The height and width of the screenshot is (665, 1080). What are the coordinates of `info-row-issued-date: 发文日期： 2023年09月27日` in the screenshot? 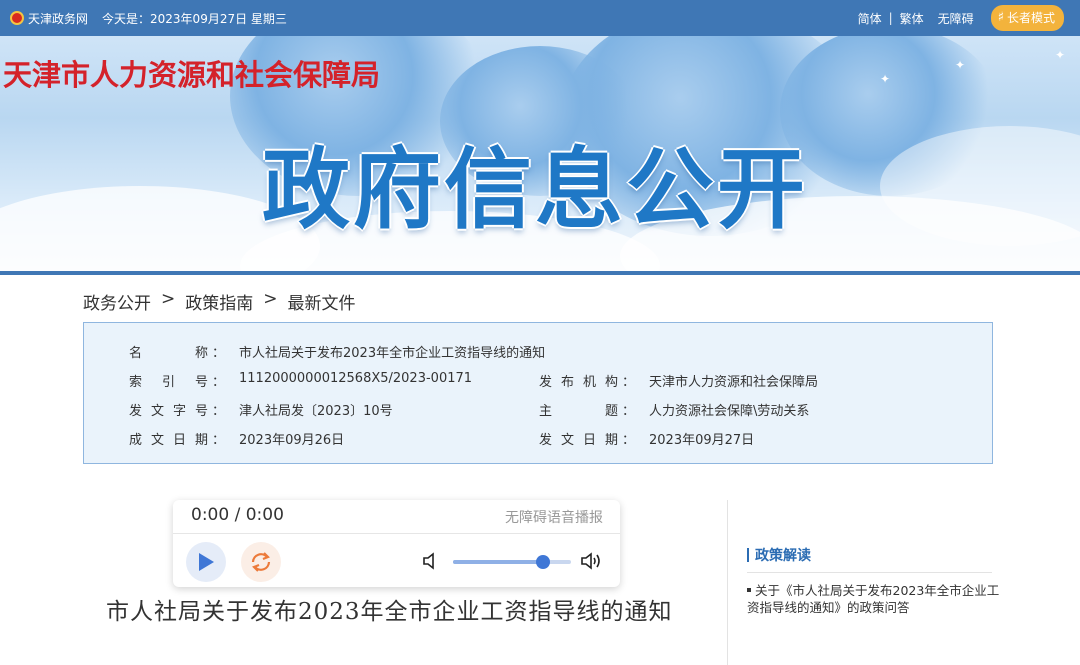 It's located at (646, 438).